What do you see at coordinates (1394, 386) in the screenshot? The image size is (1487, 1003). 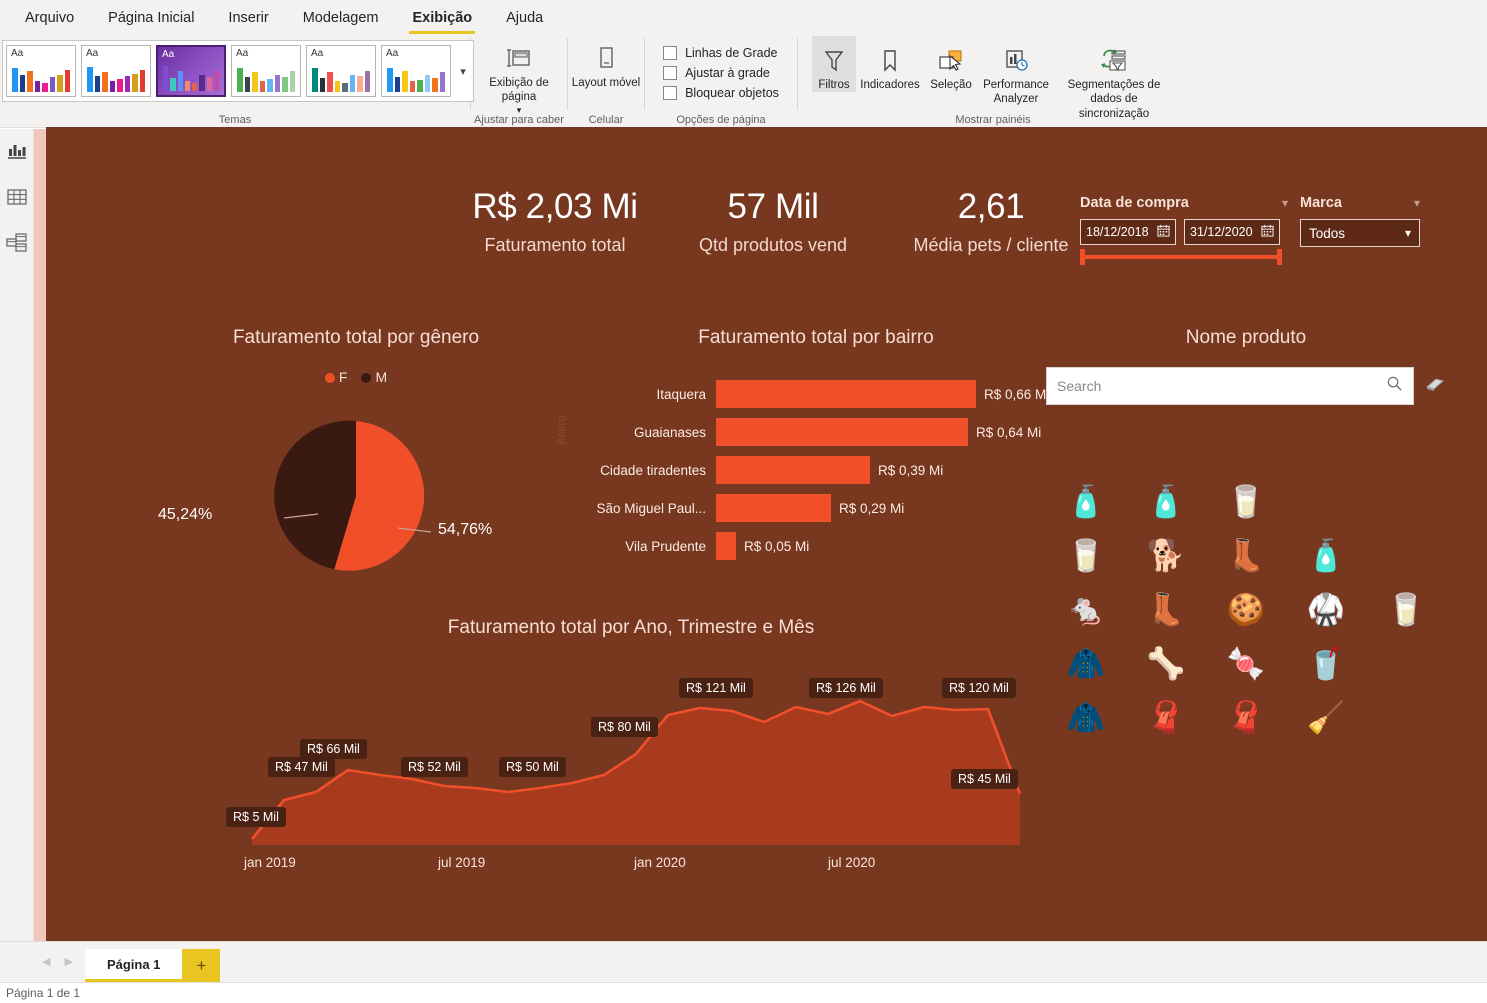 I see `search-icon` at bounding box center [1394, 386].